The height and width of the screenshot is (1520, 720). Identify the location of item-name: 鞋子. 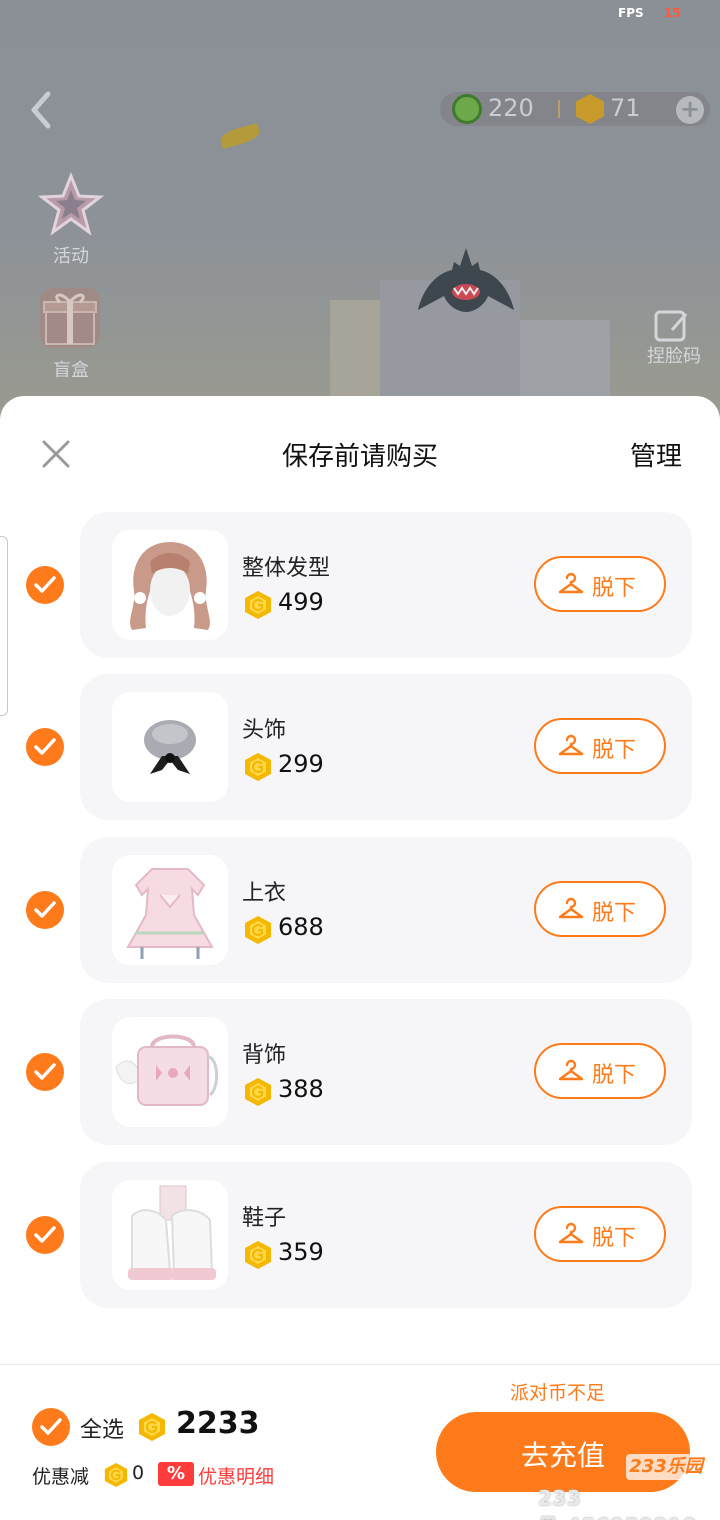
(264, 1218).